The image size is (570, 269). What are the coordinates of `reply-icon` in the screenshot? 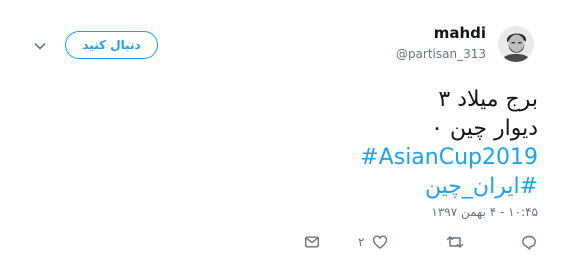 It's located at (529, 242).